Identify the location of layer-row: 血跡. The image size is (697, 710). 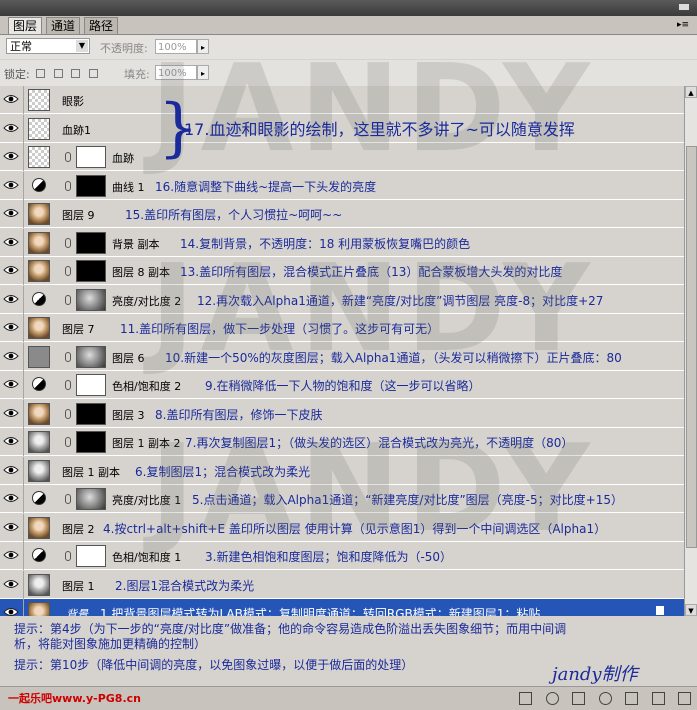
(342, 157).